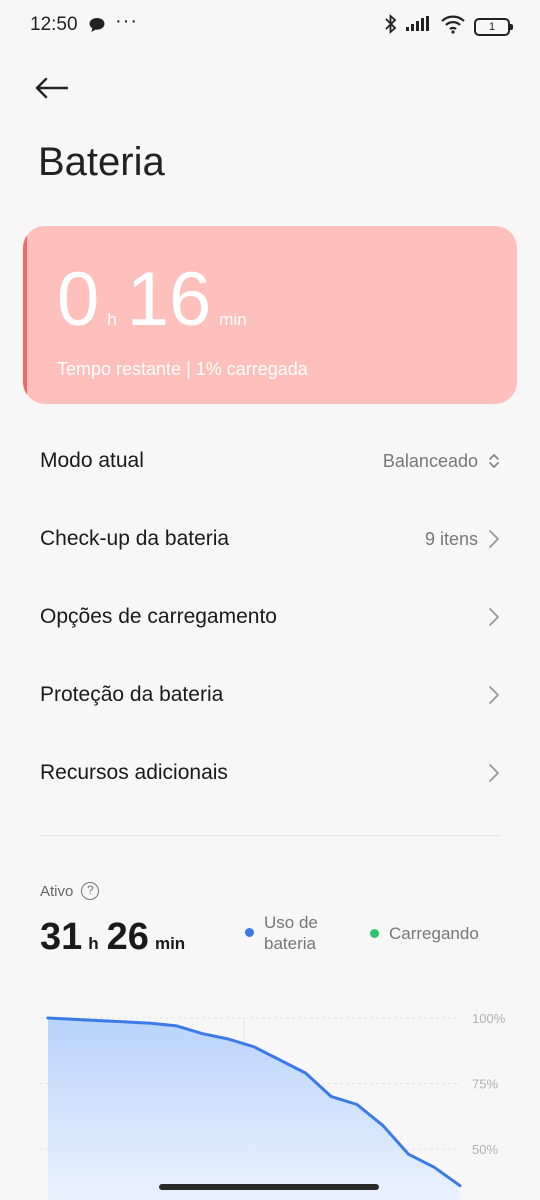  I want to click on card-accent-edge, so click(25, 315).